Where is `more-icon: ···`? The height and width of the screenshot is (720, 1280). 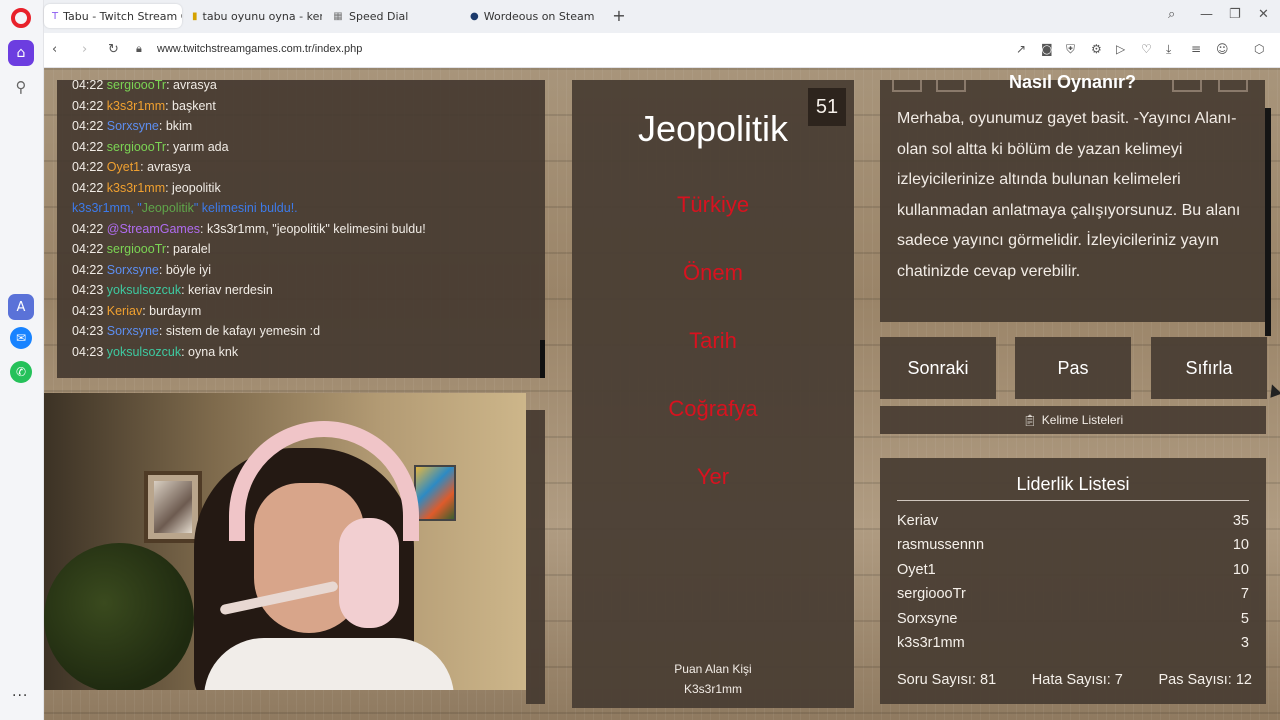
more-icon: ··· is located at coordinates (20, 696).